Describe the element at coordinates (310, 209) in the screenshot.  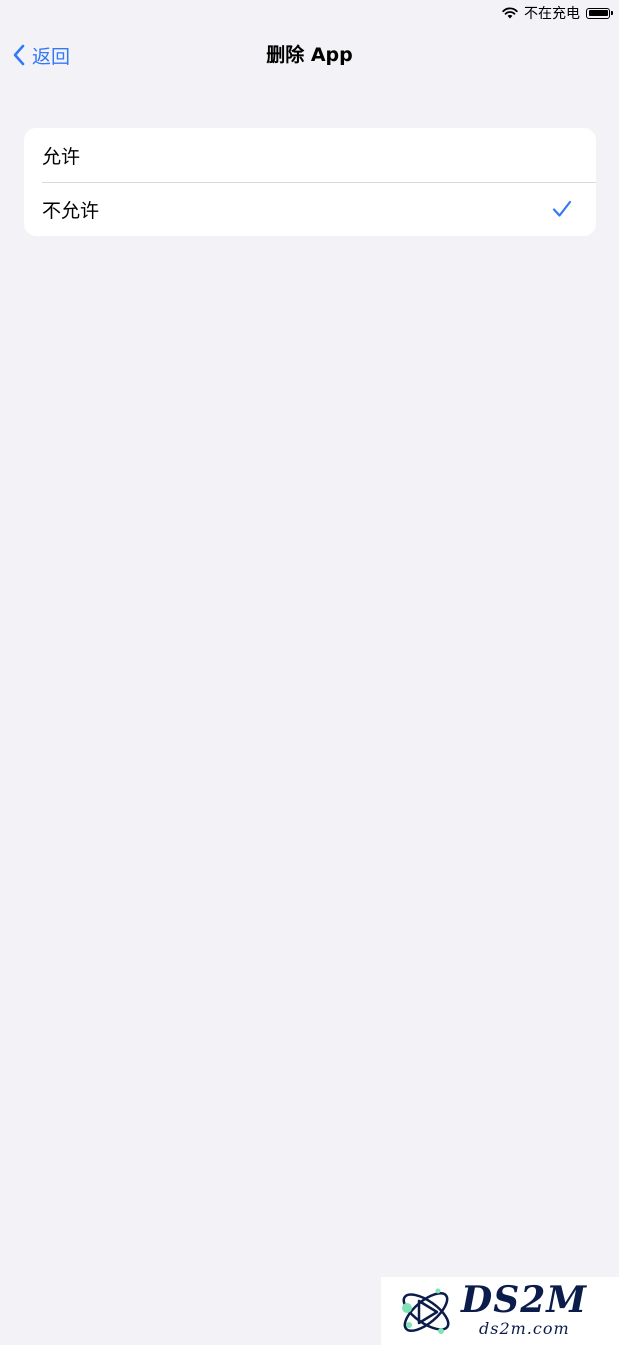
I see `option-disallow: 不允许` at that location.